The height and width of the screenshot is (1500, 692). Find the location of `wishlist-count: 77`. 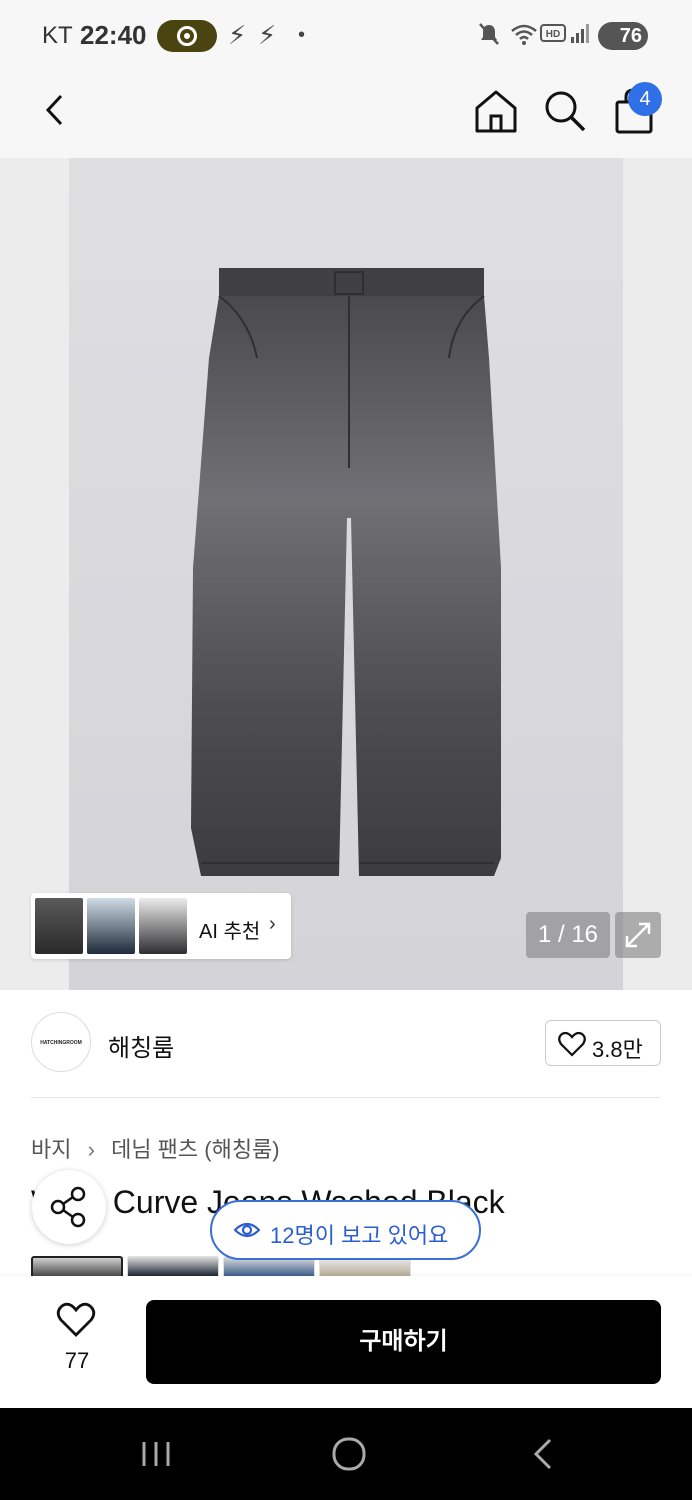

wishlist-count: 77 is located at coordinates (77, 1360).